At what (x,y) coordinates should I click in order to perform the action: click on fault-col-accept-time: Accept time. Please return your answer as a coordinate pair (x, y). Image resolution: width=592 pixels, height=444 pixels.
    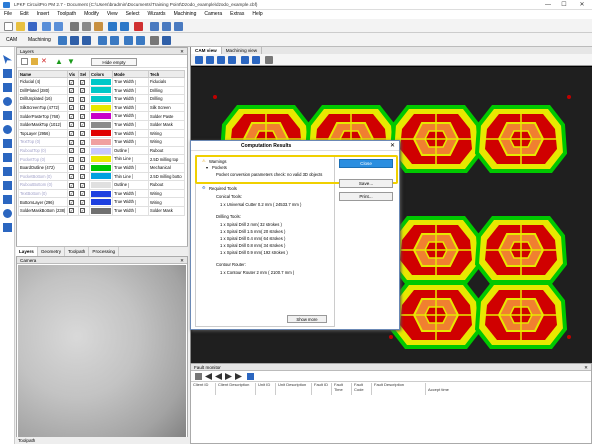
    Looking at the image, I should click on (446, 390).